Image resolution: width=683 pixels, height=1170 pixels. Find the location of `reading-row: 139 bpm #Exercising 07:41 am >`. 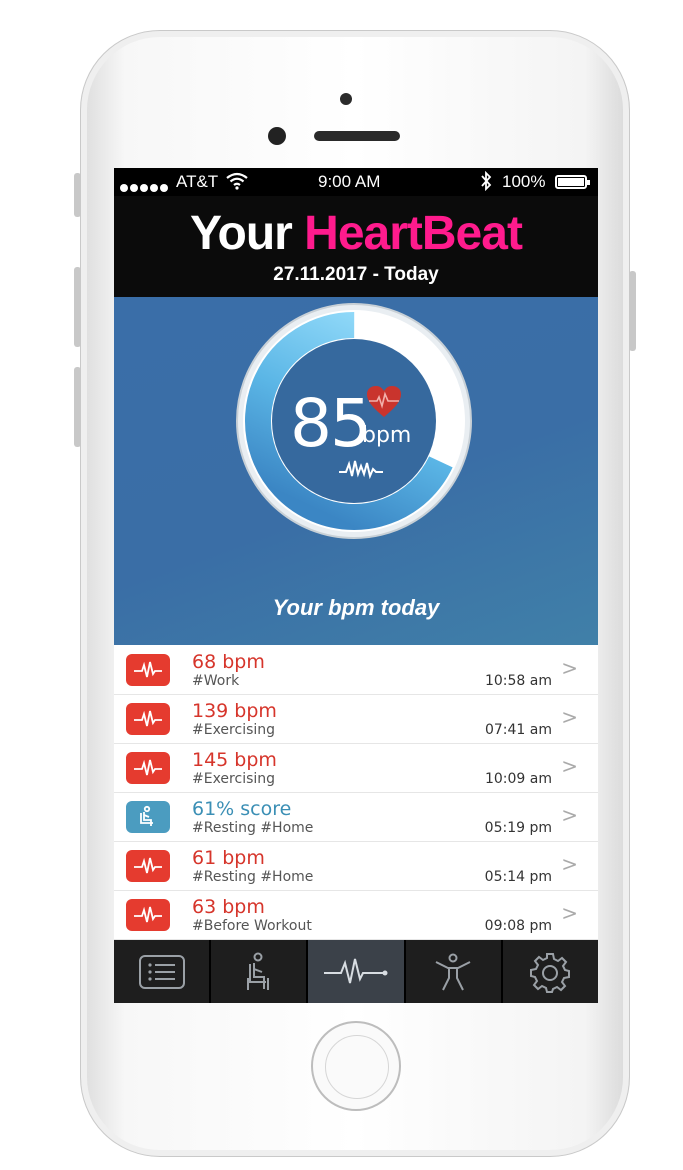

reading-row: 139 bpm #Exercising 07:41 am > is located at coordinates (356, 719).